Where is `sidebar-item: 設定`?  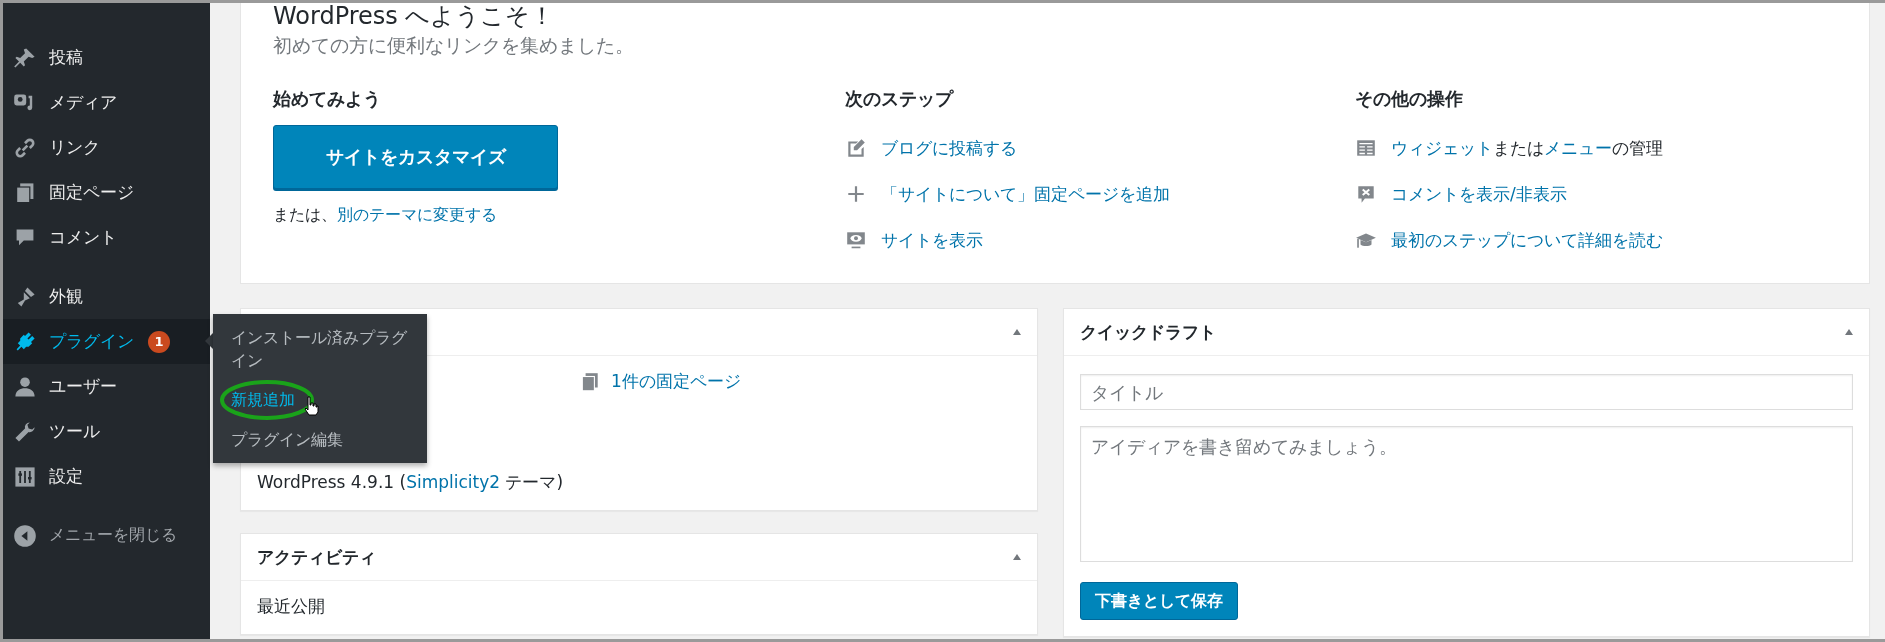 sidebar-item: 設定 is located at coordinates (106, 476).